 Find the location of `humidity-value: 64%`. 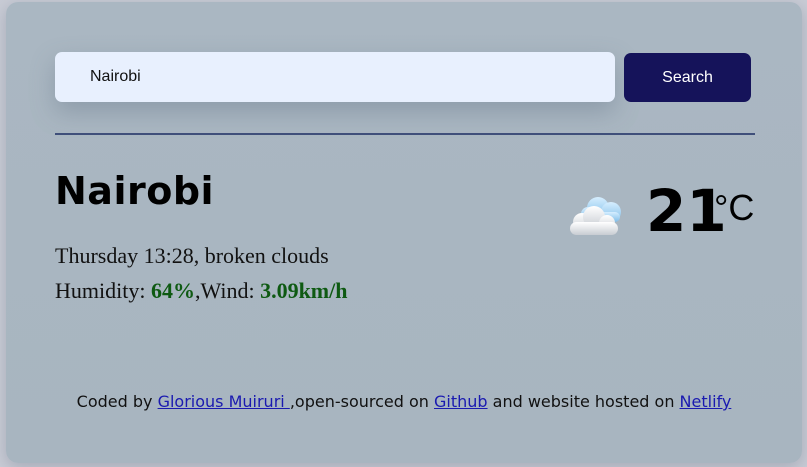

humidity-value: 64% is located at coordinates (172, 290).